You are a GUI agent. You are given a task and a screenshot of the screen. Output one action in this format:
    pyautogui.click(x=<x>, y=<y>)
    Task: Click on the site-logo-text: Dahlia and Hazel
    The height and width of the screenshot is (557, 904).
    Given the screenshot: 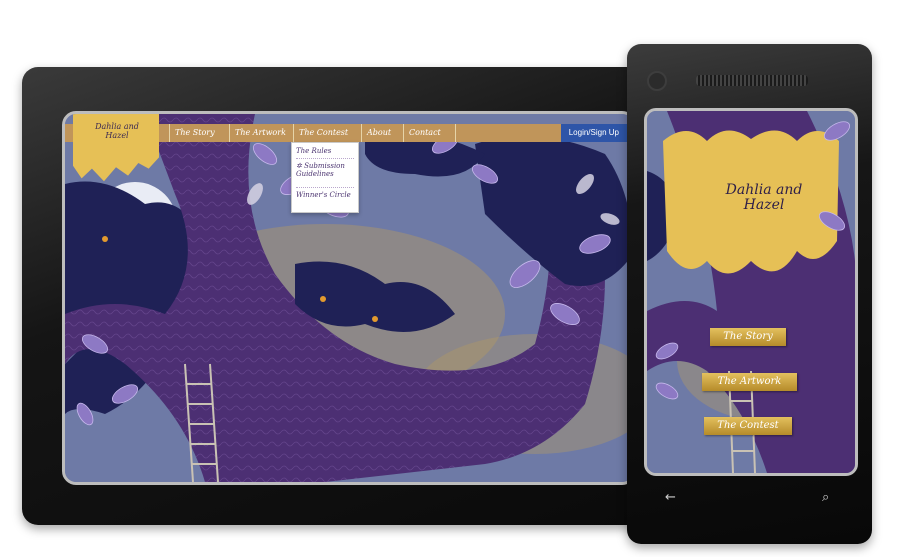 What is the action you would take?
    pyautogui.click(x=117, y=131)
    